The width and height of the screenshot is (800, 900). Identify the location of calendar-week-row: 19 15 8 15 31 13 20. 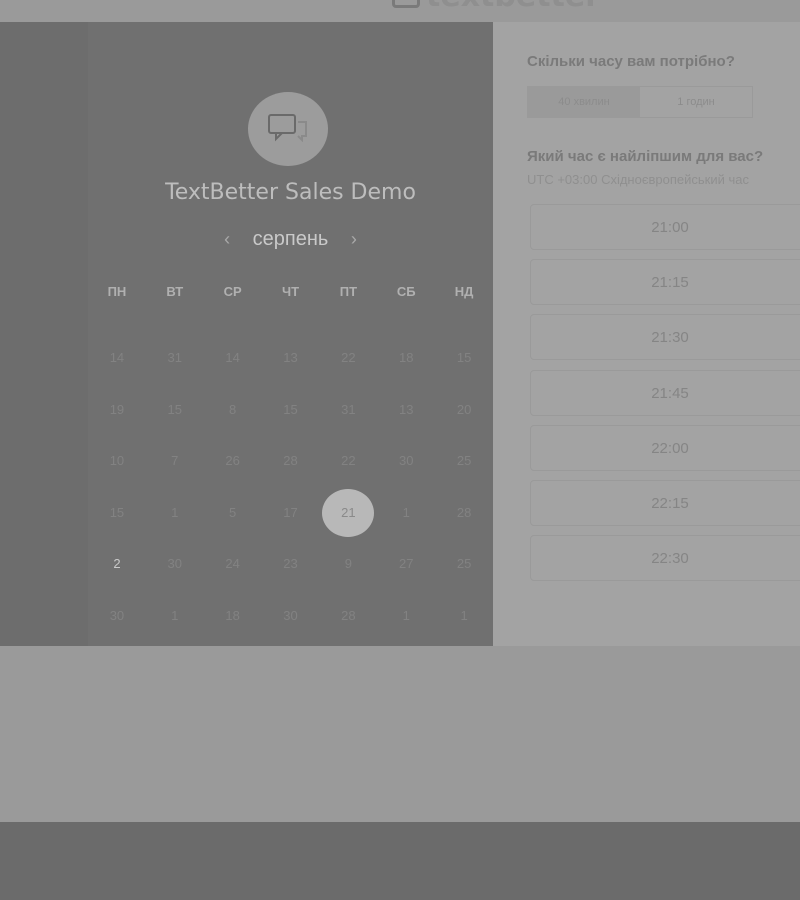
(290, 410).